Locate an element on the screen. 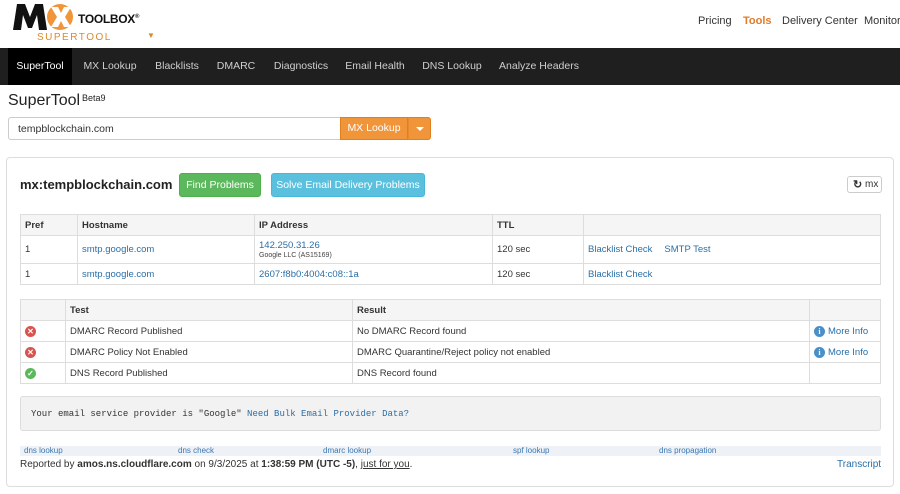 This screenshot has height=494, width=900. lookup-dropdown-toggle is located at coordinates (419, 128).